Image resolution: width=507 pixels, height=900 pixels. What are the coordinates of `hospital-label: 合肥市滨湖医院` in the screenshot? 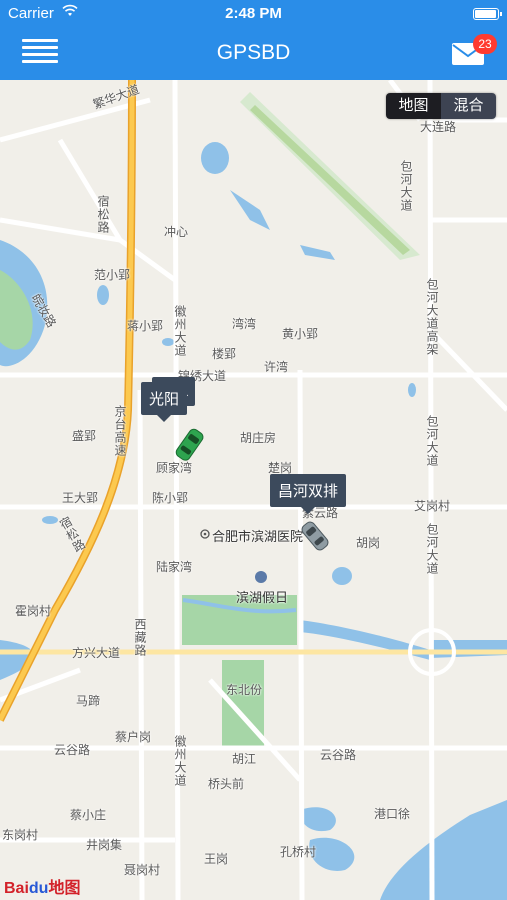 It's located at (258, 536).